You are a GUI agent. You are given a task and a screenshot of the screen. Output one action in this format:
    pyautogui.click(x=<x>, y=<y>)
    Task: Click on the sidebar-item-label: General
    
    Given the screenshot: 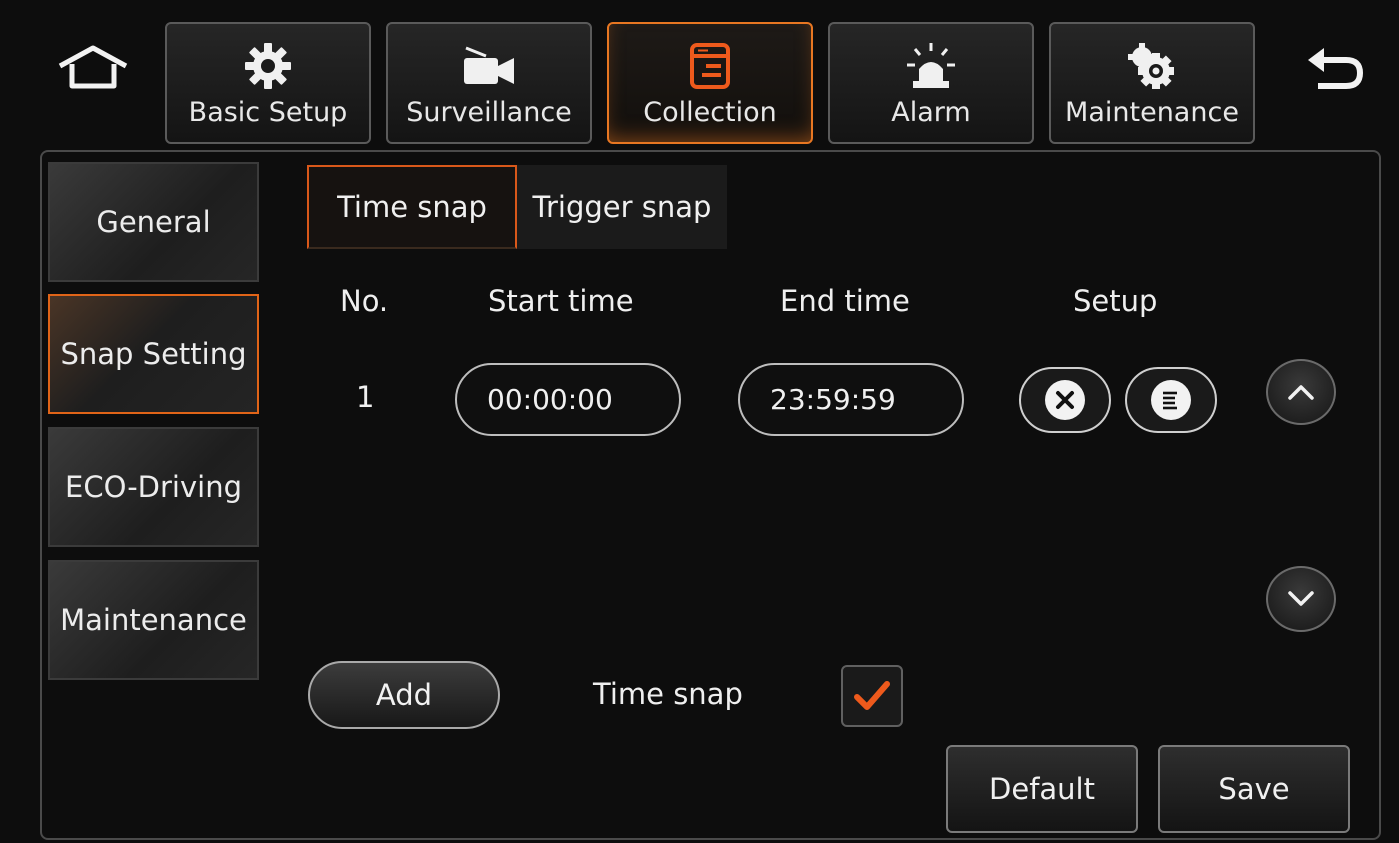 What is the action you would take?
    pyautogui.click(x=153, y=222)
    